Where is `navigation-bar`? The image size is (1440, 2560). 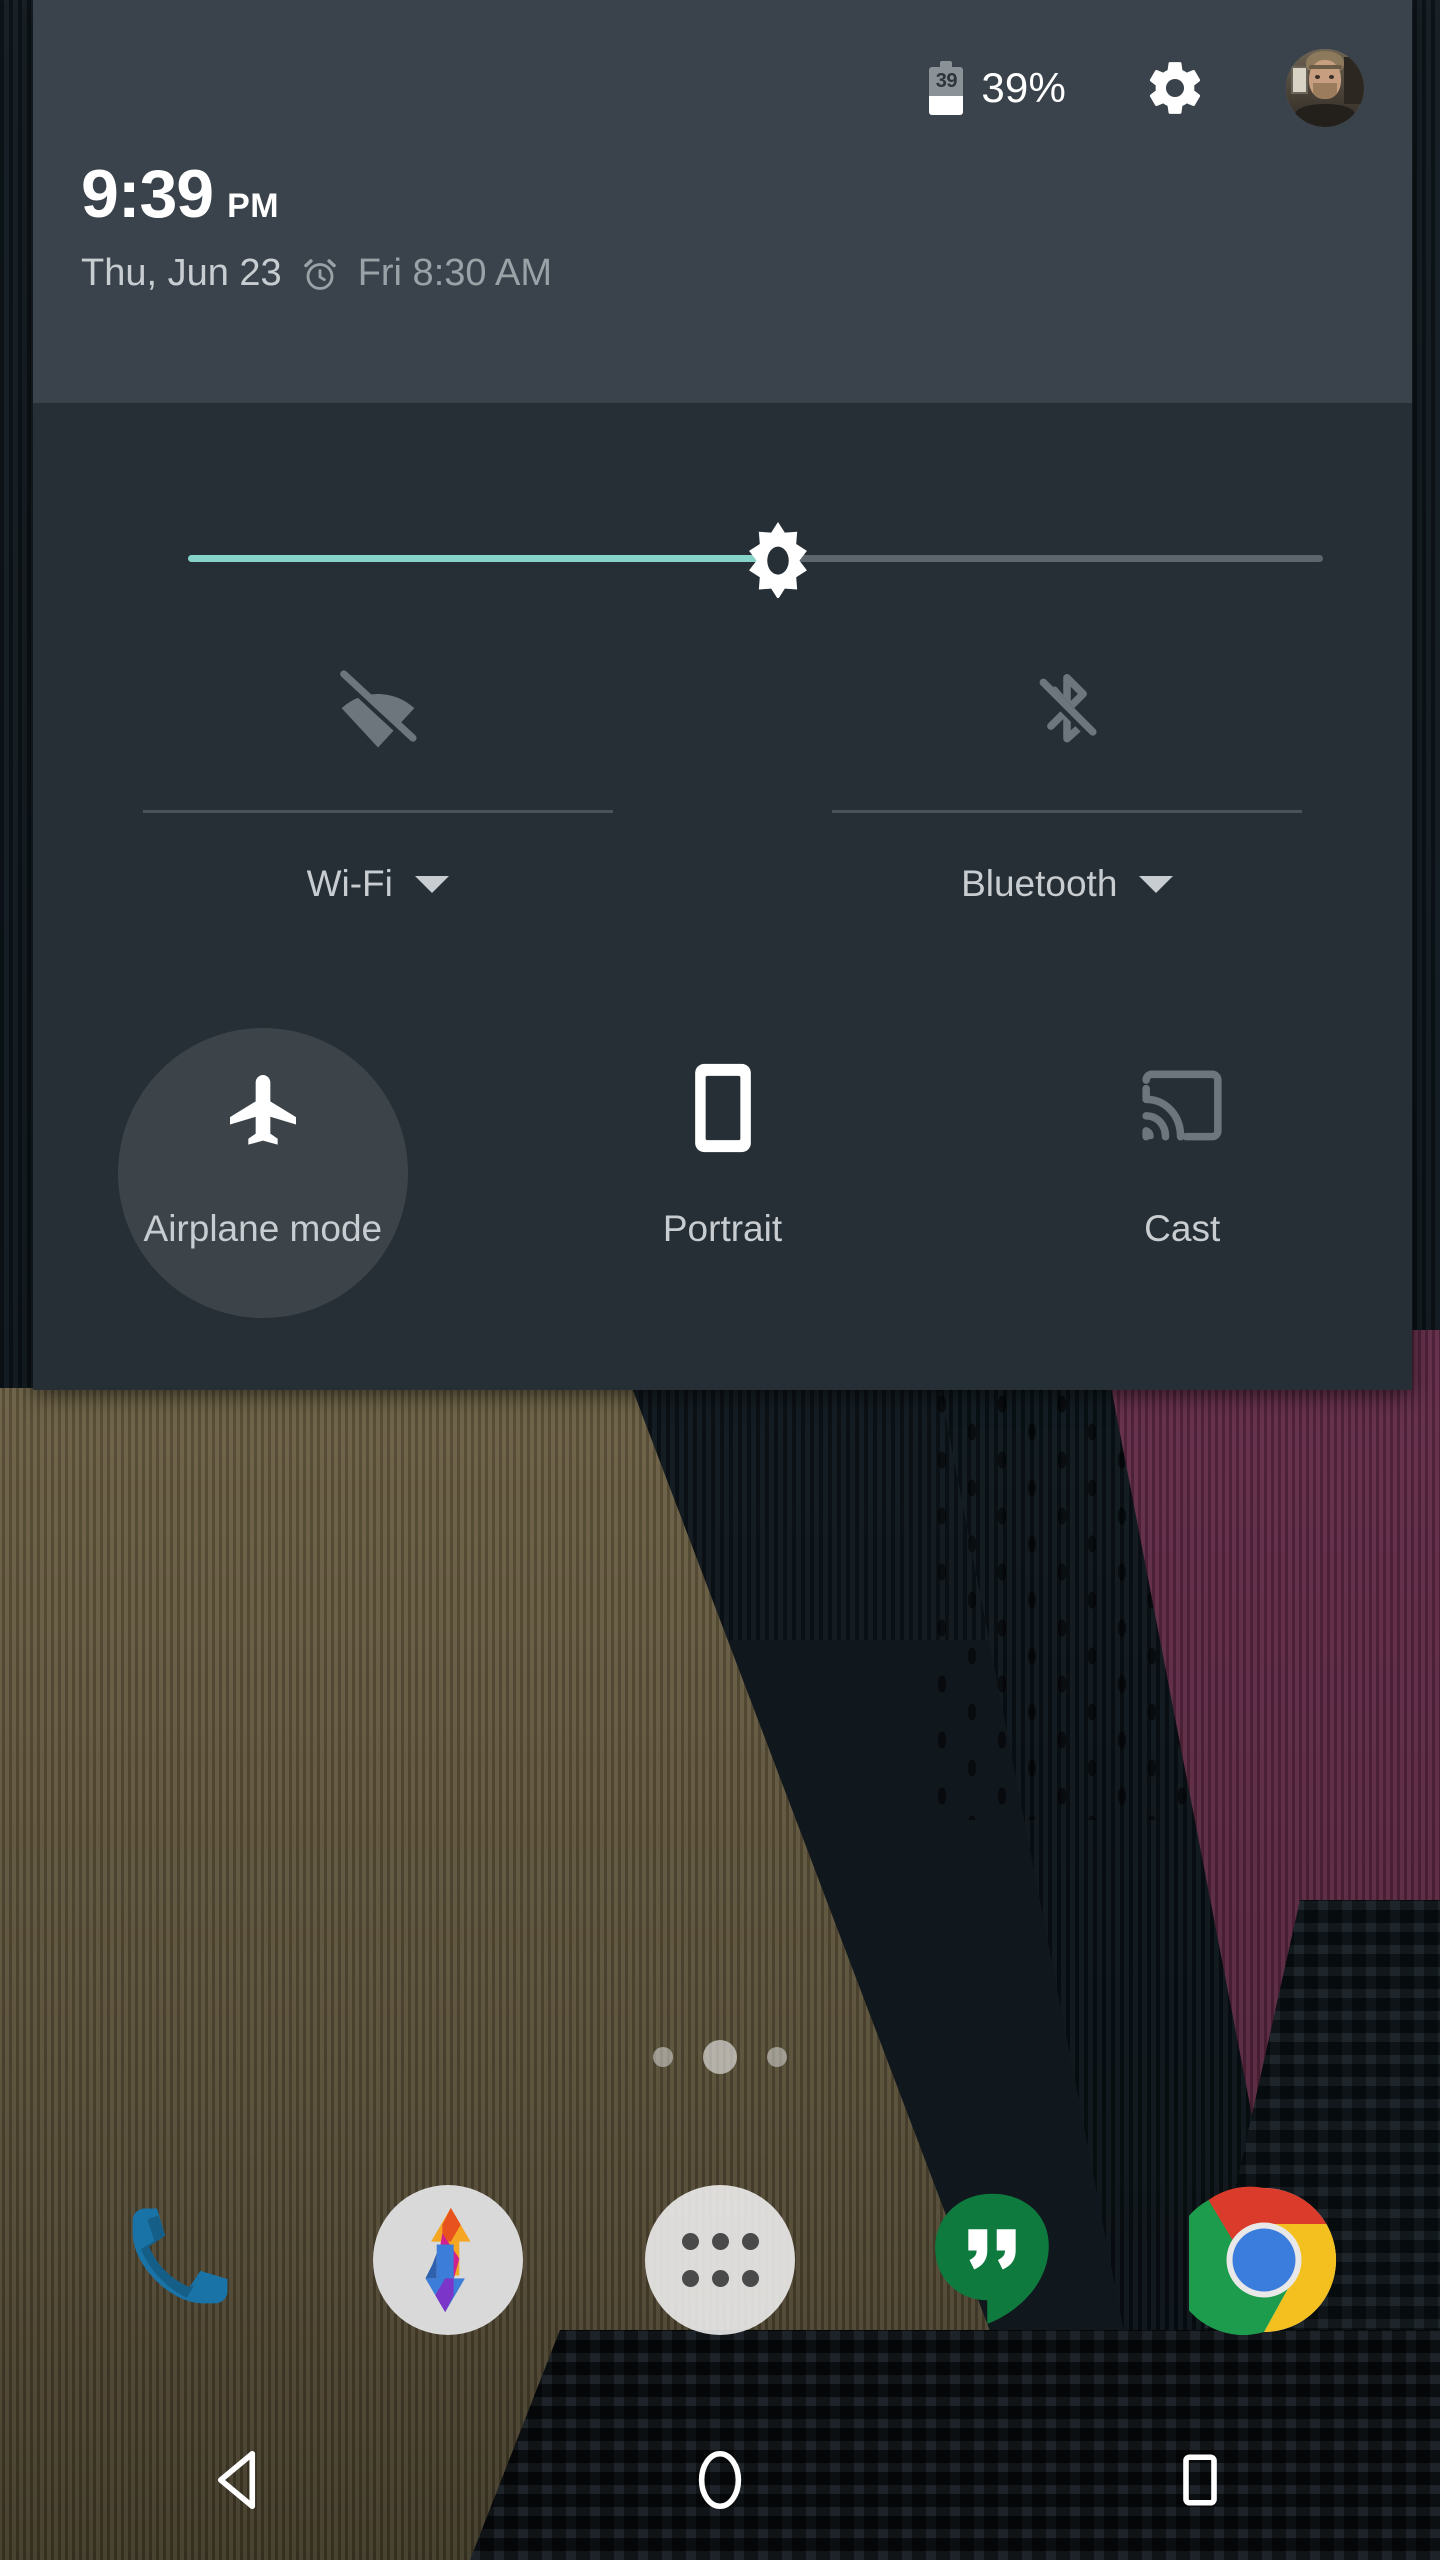 navigation-bar is located at coordinates (720, 2480).